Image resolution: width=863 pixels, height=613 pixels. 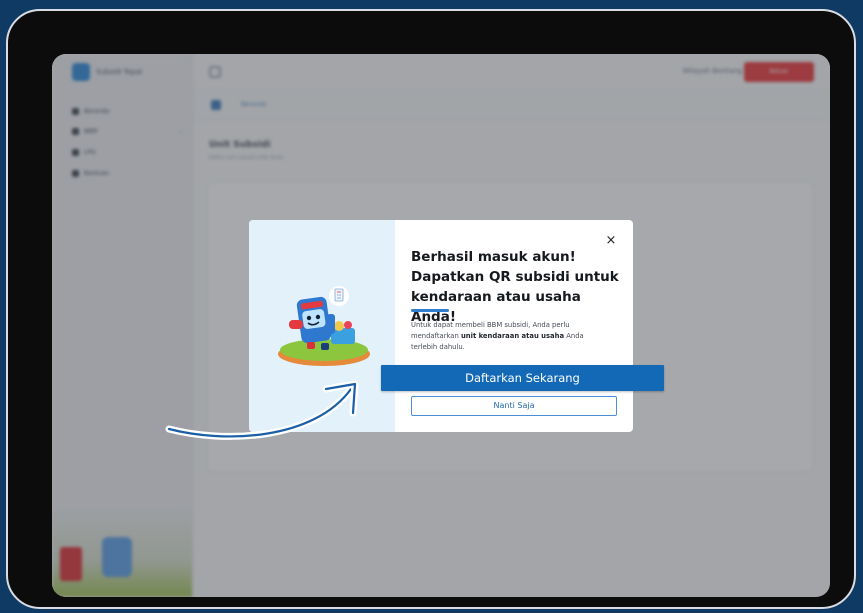 What do you see at coordinates (522, 378) in the screenshot?
I see `register-now-button: Daftarkan Sekarang` at bounding box center [522, 378].